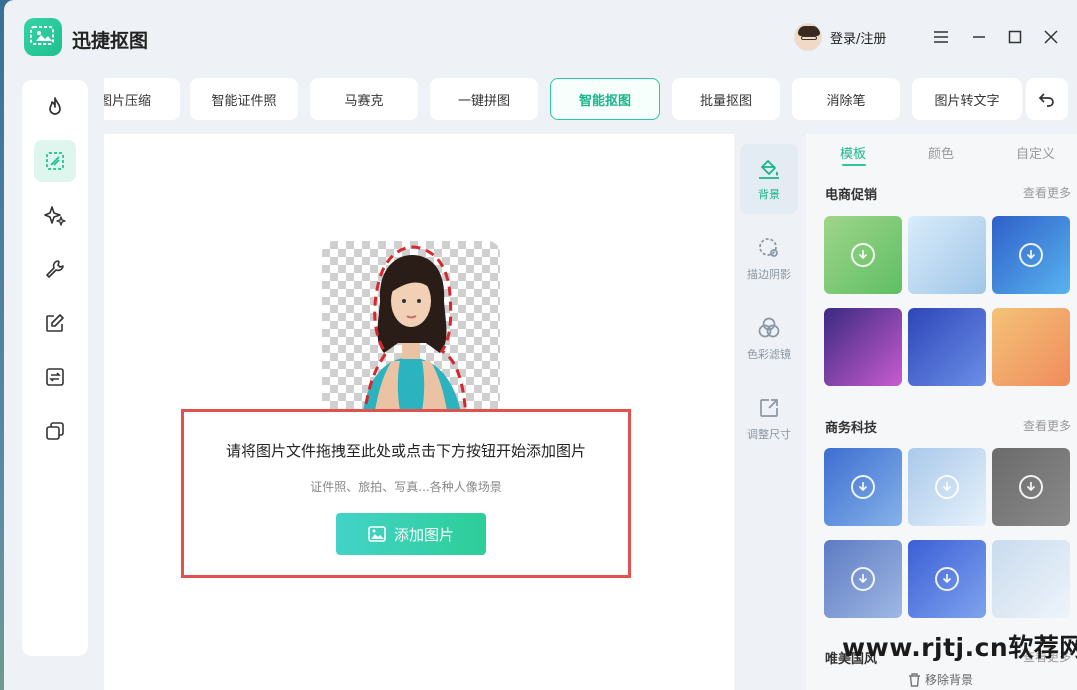 The image size is (1077, 690). Describe the element at coordinates (769, 339) in the screenshot. I see `tool-color-filter: 色彩滤镜` at that location.